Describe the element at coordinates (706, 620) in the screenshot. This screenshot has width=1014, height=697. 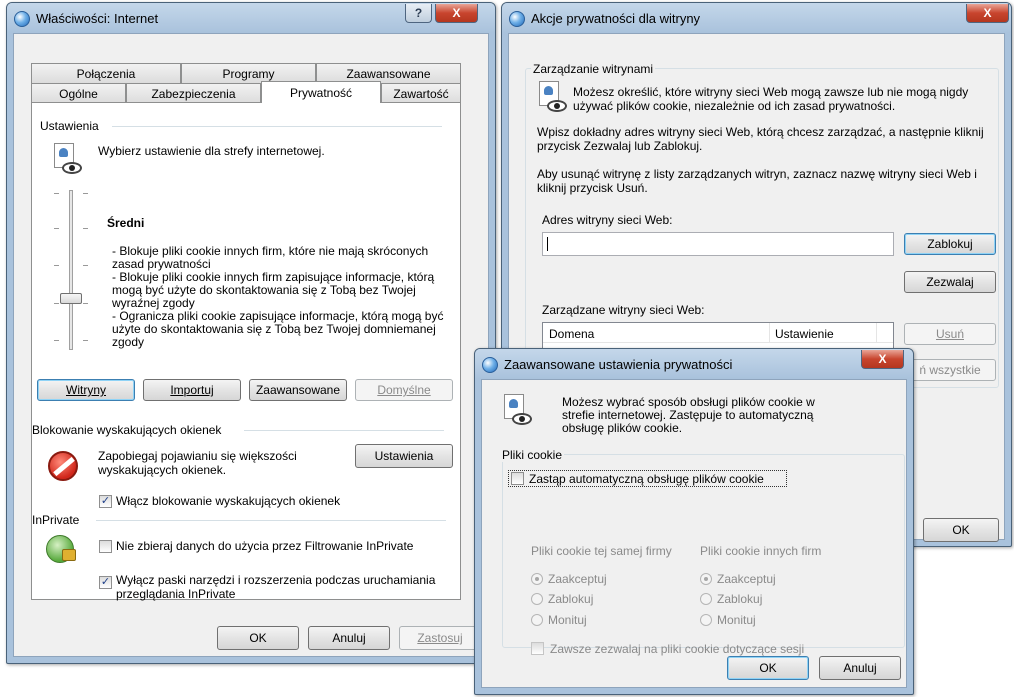
I see `third-party-prompt-radio` at that location.